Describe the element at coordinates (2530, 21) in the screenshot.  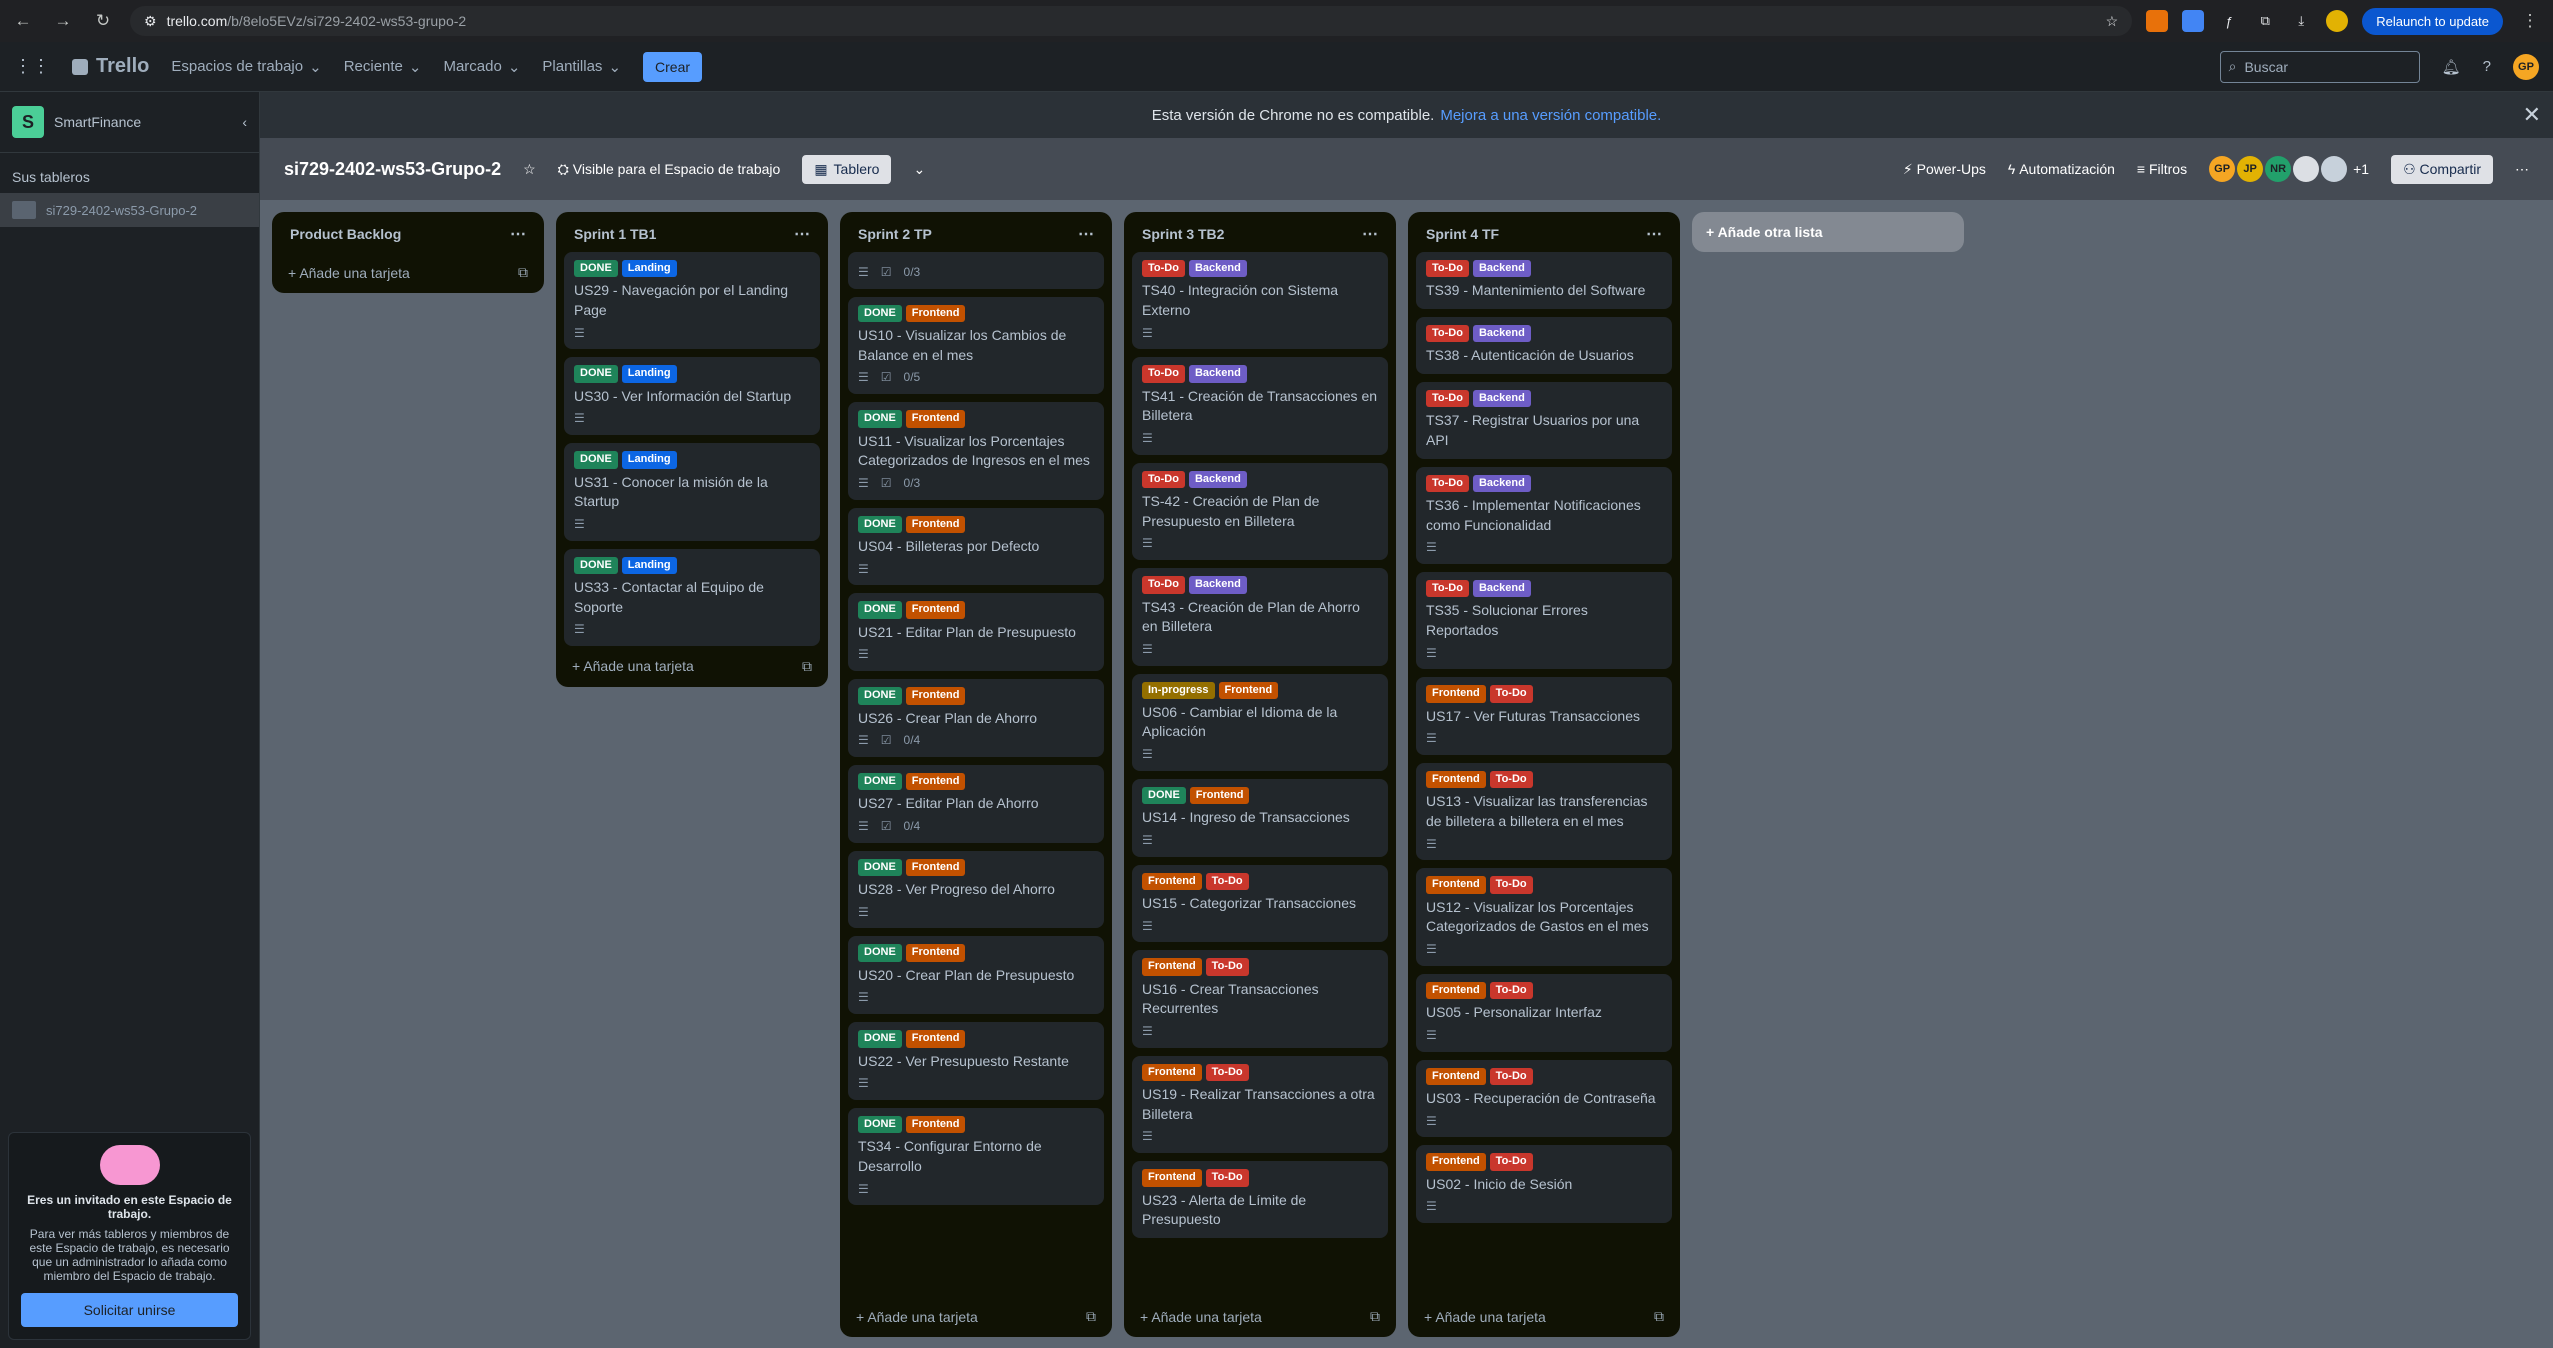
I see `menu-icon: ⋮` at that location.